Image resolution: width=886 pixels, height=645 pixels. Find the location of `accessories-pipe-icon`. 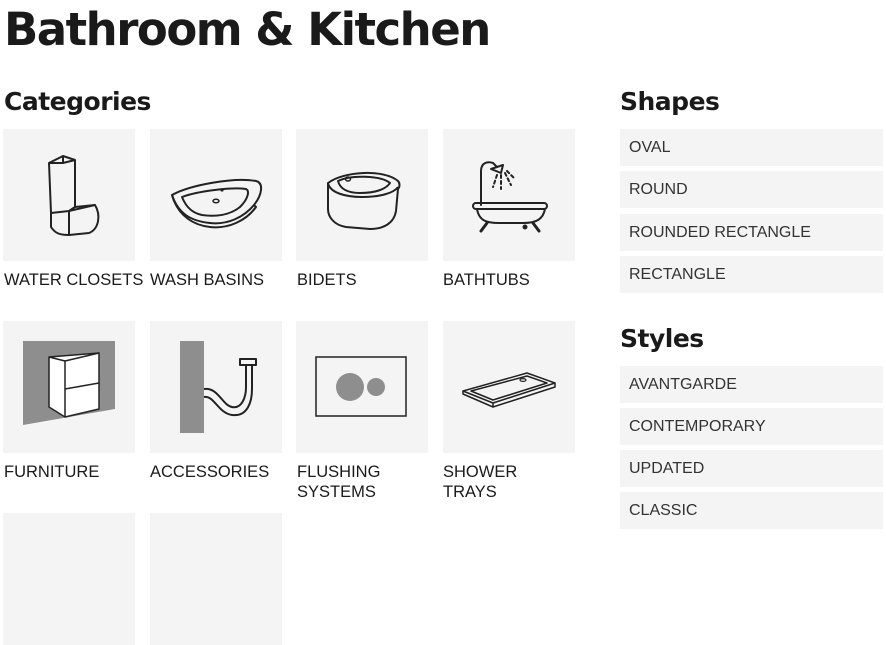

accessories-pipe-icon is located at coordinates (218, 387).